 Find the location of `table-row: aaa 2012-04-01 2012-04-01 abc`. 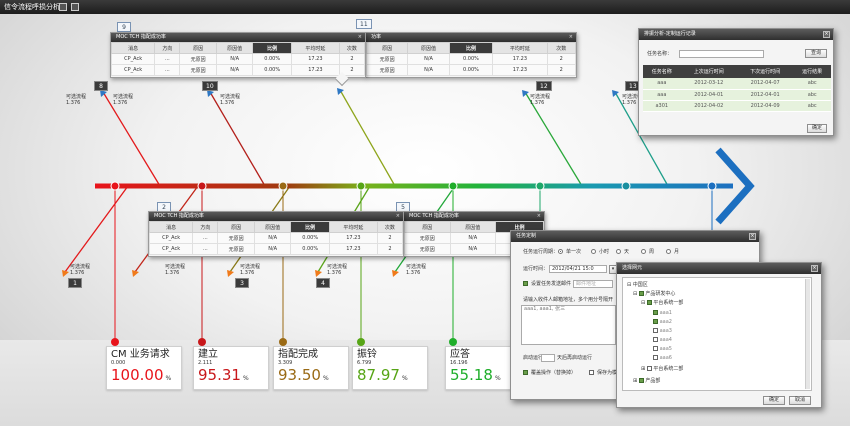

table-row: aaa 2012-04-01 2012-04-01 abc is located at coordinates (737, 95).